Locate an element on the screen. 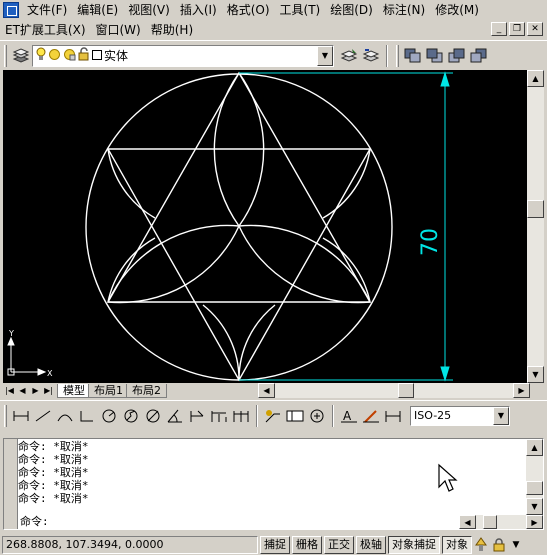  grid-toggle: 栅格 is located at coordinates (307, 545).